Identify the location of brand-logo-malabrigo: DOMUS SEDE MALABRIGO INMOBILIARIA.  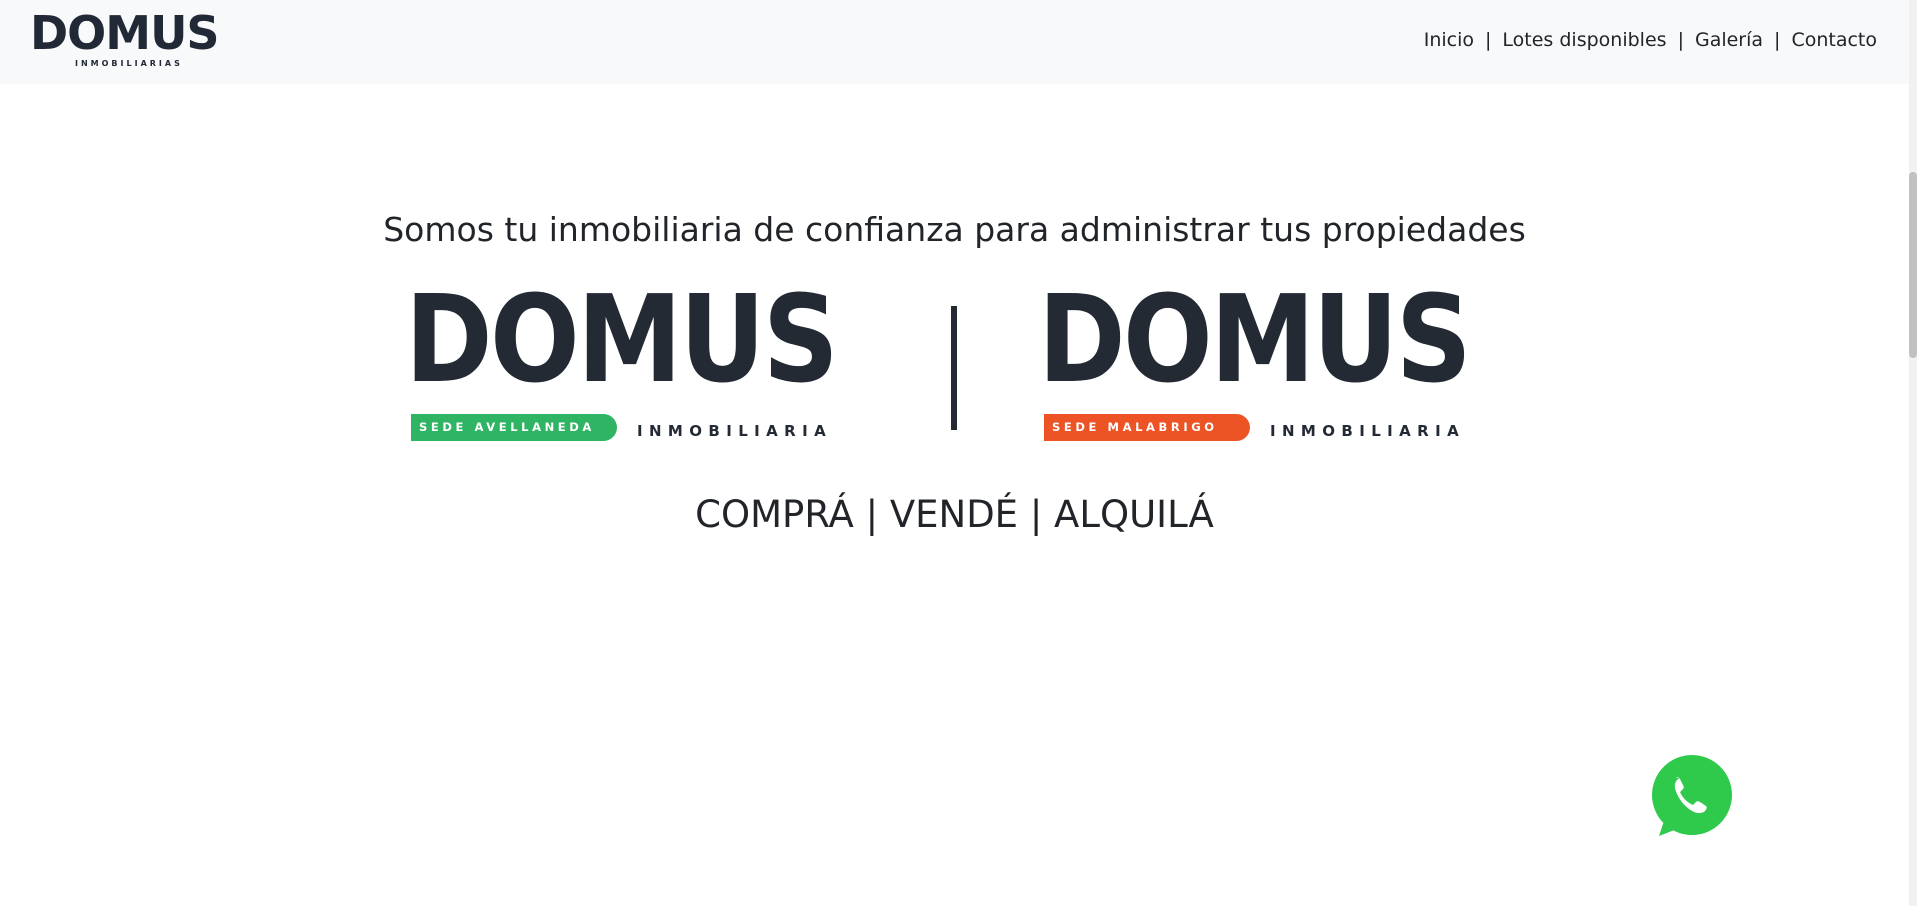
(1268, 362).